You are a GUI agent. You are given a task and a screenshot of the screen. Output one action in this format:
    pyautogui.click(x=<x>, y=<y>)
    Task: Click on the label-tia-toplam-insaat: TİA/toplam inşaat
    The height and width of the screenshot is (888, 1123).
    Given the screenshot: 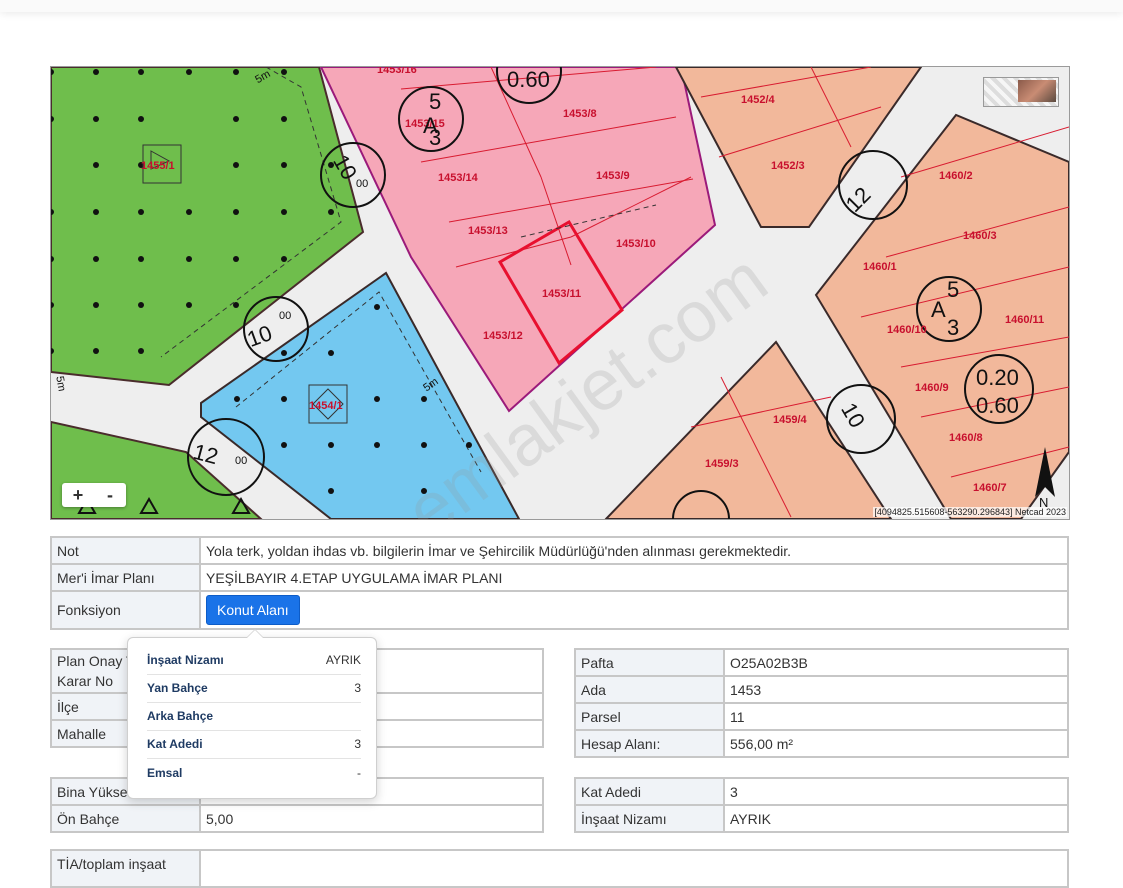 What is the action you would take?
    pyautogui.click(x=125, y=868)
    